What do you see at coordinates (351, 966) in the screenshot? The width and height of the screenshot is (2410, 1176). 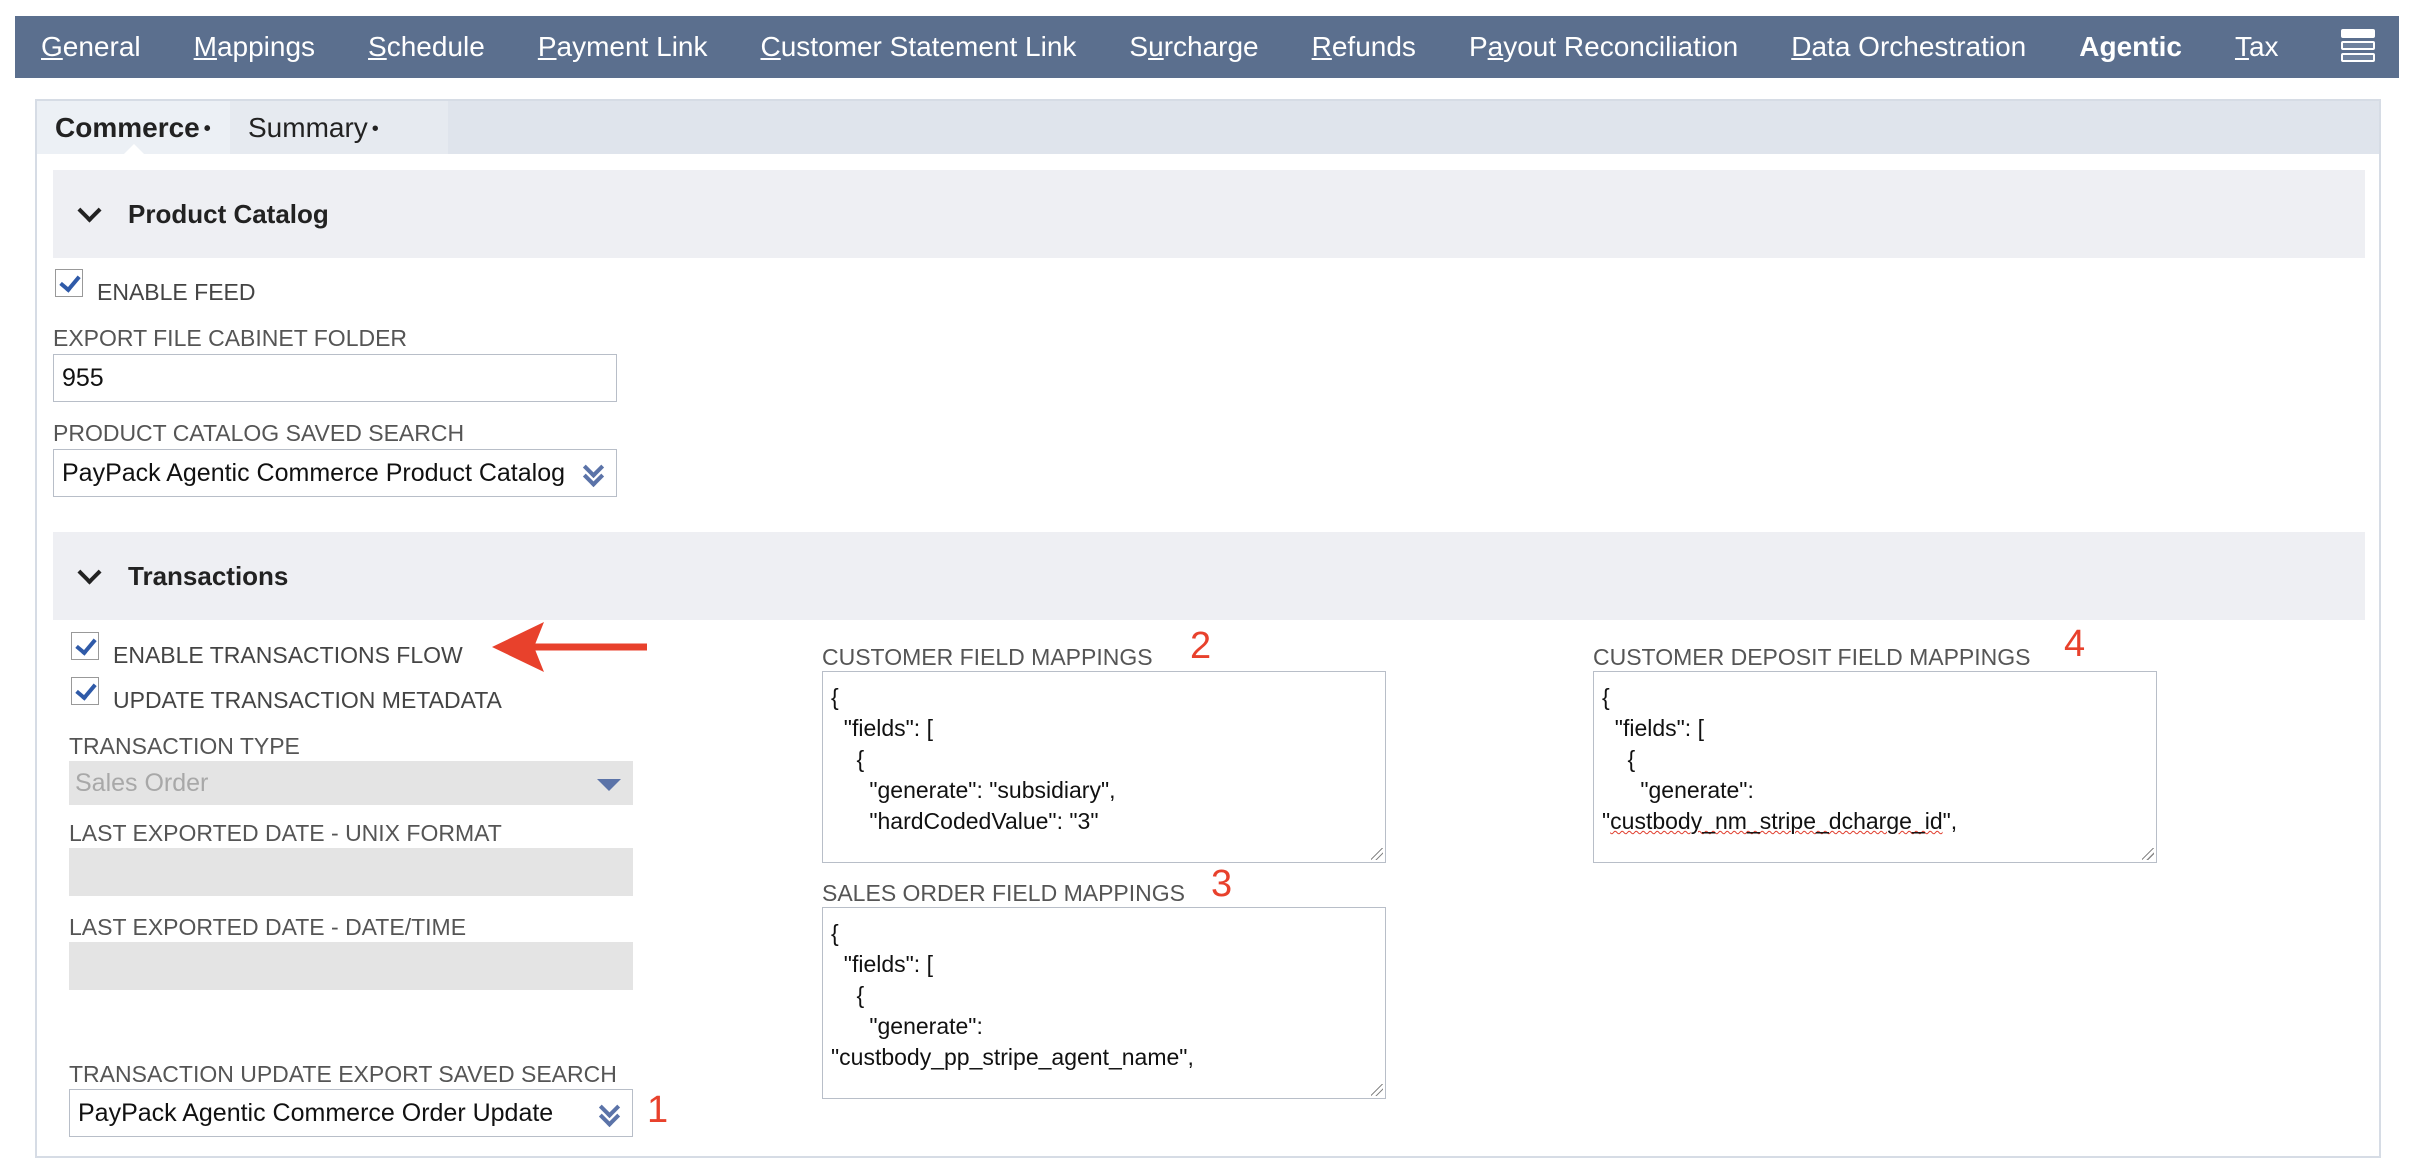 I see `last-exported-datetime-field` at bounding box center [351, 966].